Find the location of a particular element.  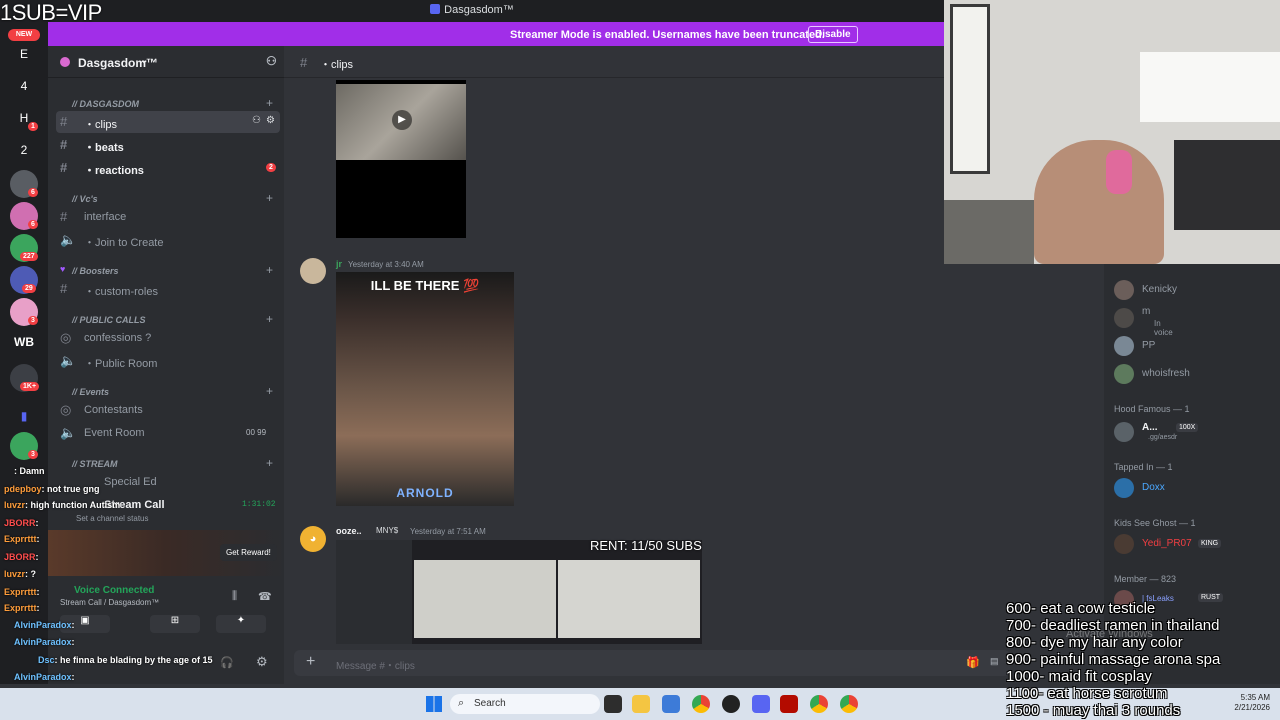

gear-icon: ⚙ is located at coordinates (270, 120).